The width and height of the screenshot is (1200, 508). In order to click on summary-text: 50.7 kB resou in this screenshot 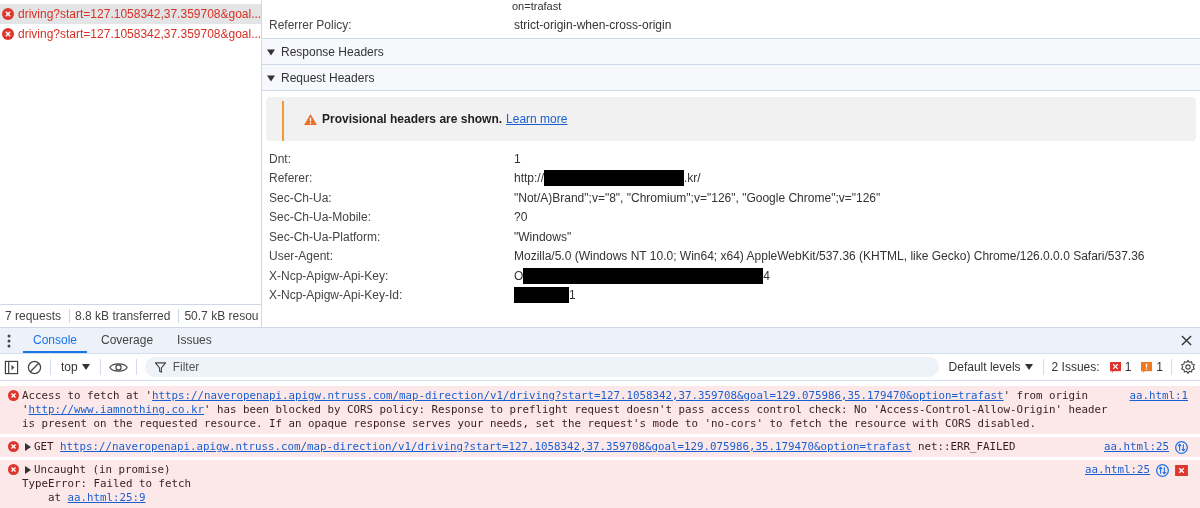, I will do `click(220, 316)`.